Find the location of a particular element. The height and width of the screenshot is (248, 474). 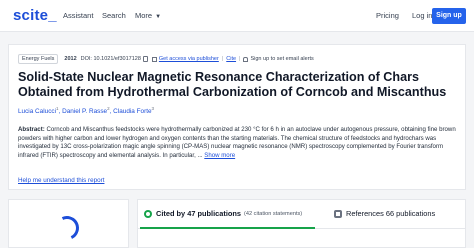

journal-badge: Energy Fuels is located at coordinates (38, 59).